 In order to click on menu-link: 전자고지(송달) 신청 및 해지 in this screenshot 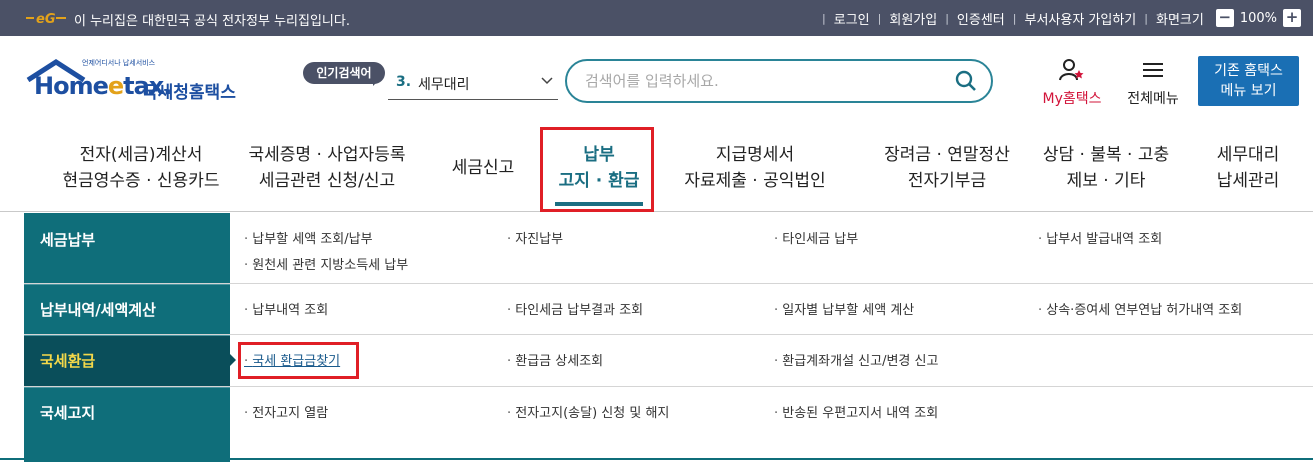, I will do `click(588, 411)`.